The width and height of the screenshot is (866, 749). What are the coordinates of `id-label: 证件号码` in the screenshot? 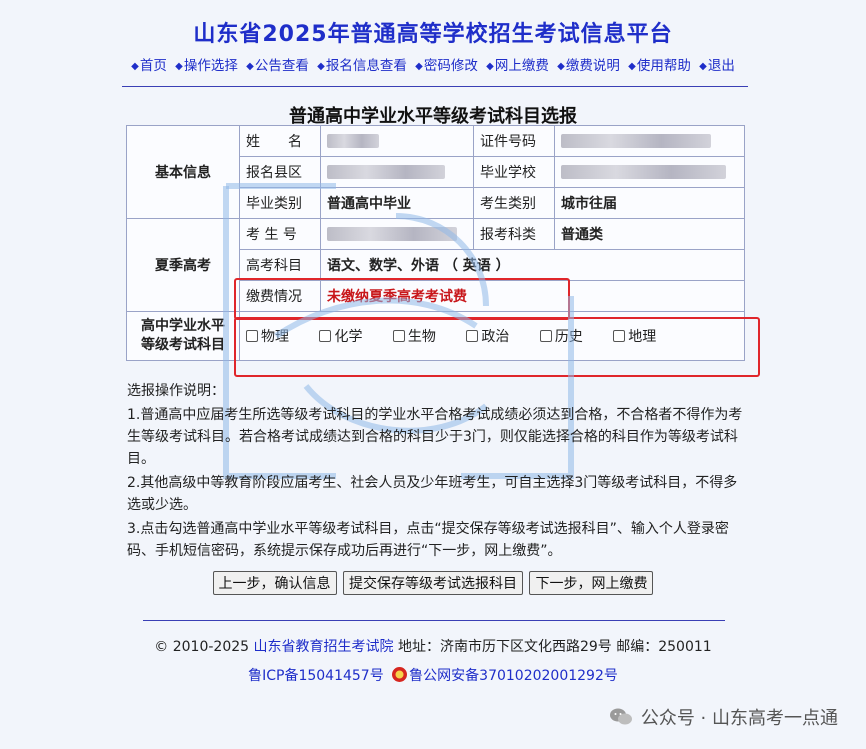 It's located at (514, 141).